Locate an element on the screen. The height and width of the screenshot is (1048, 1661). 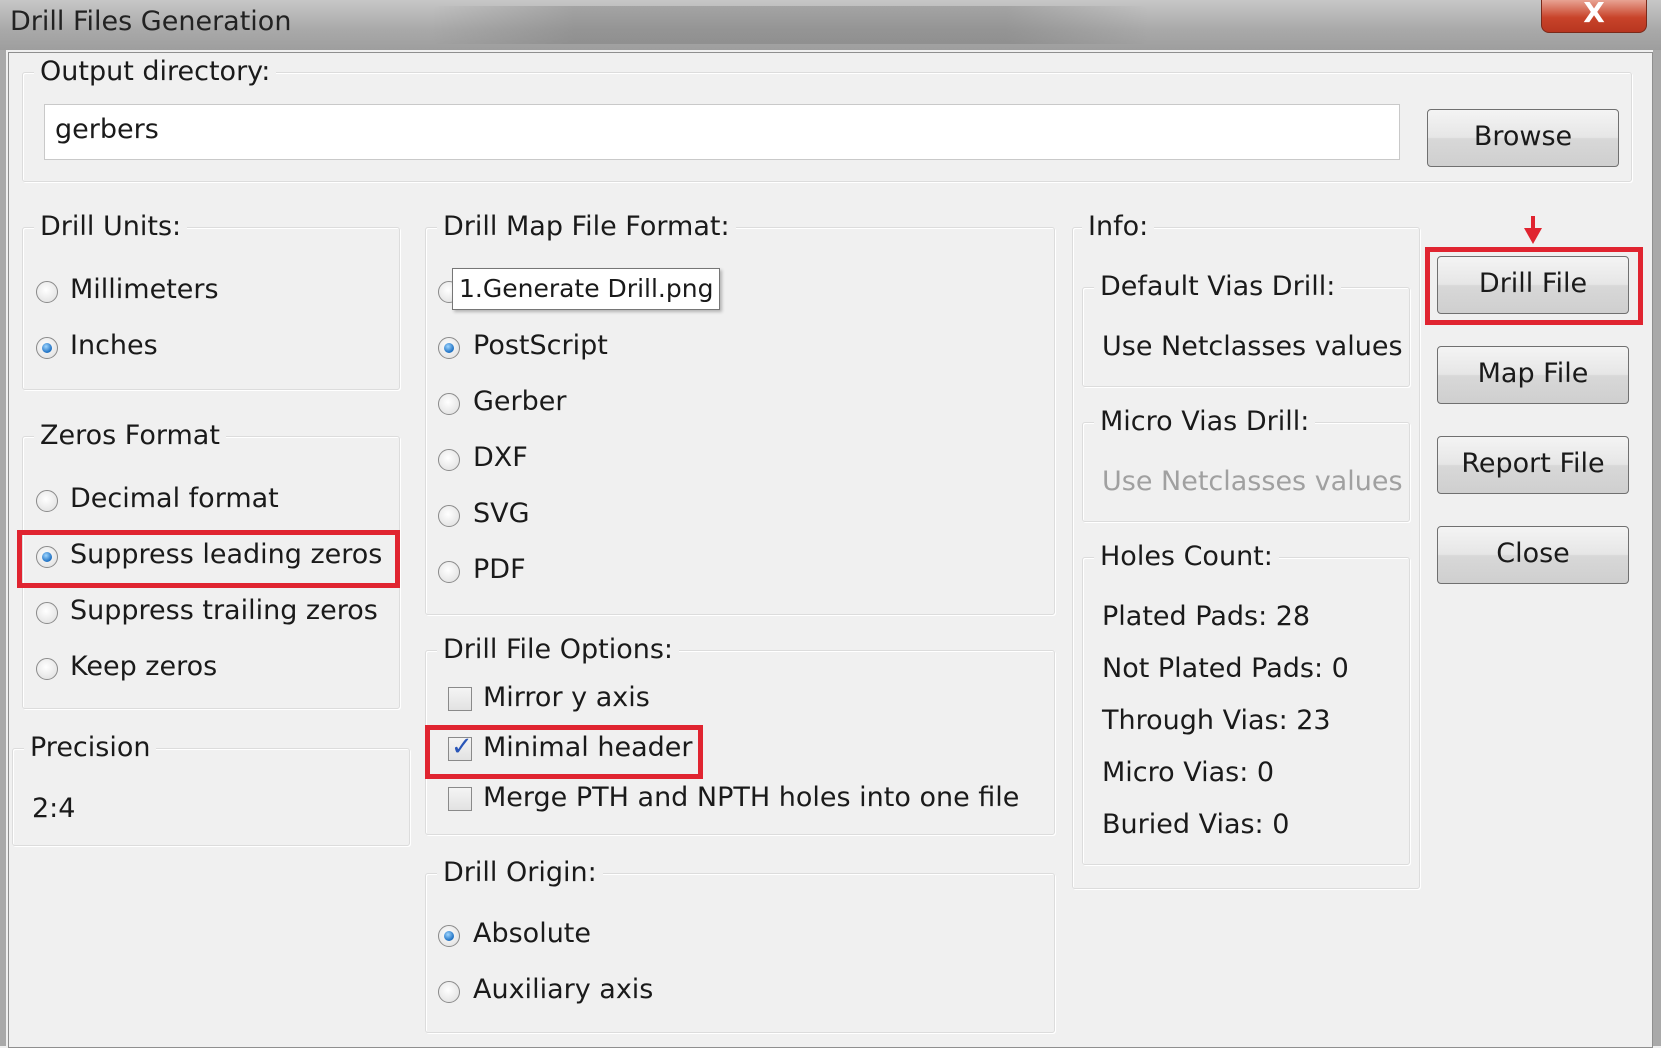
dxf-radio is located at coordinates (449, 460).